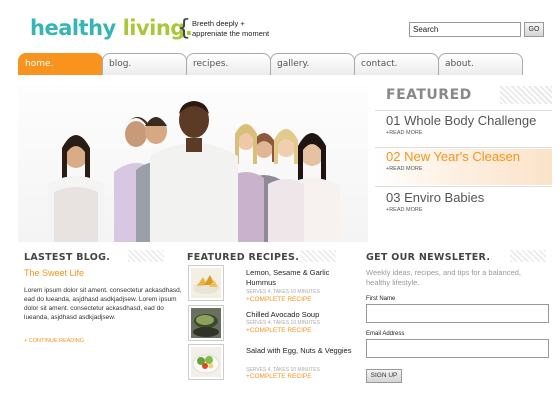 The height and width of the screenshot is (400, 560). What do you see at coordinates (243, 257) in the screenshot?
I see `recipes-heading: FEATURED RECIPES.` at bounding box center [243, 257].